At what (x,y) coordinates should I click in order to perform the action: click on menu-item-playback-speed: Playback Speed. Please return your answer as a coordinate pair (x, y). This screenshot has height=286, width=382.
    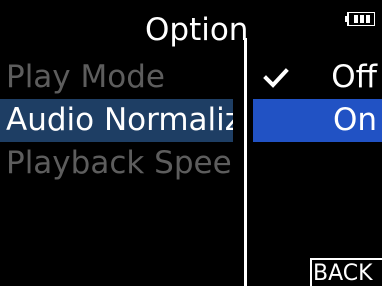
    Looking at the image, I should click on (116, 163).